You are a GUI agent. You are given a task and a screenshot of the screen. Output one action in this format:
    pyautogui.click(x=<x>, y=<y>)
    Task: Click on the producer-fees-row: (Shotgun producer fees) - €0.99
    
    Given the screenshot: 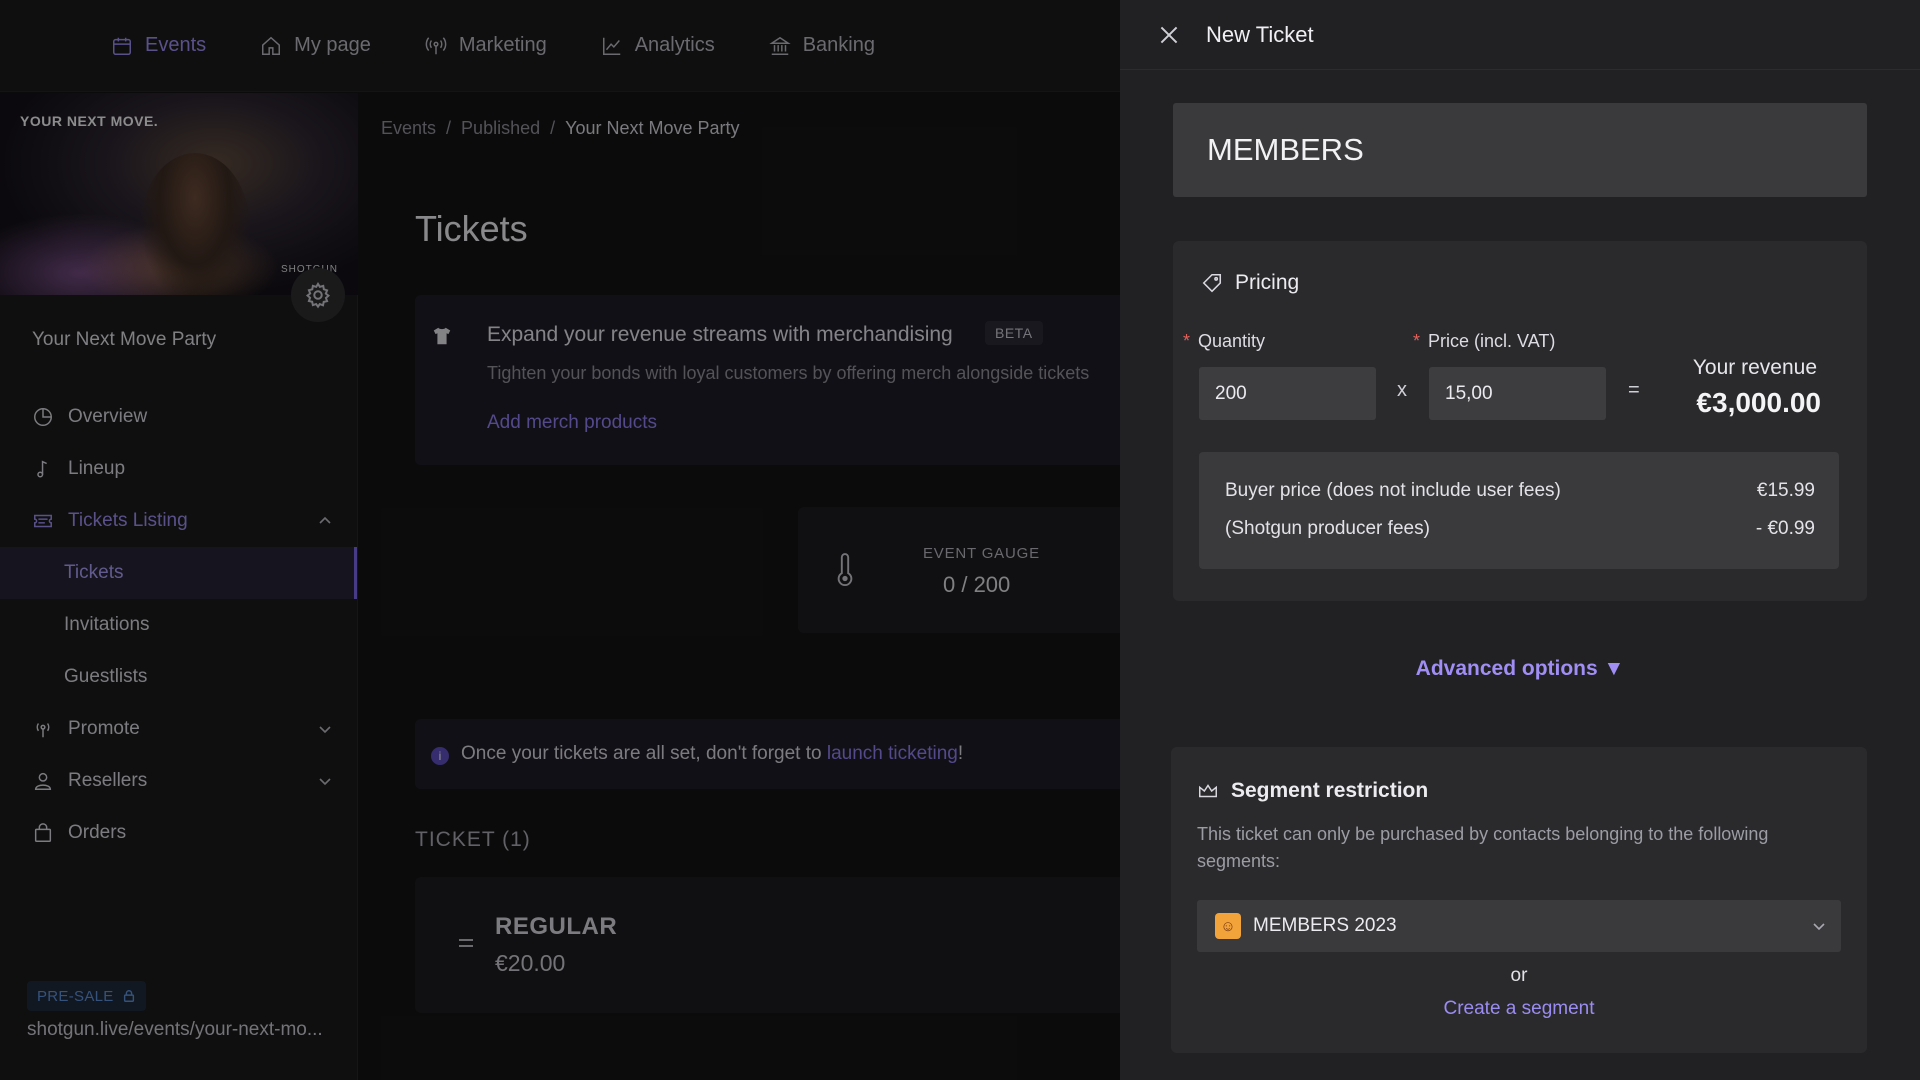 What is the action you would take?
    pyautogui.click(x=1520, y=529)
    